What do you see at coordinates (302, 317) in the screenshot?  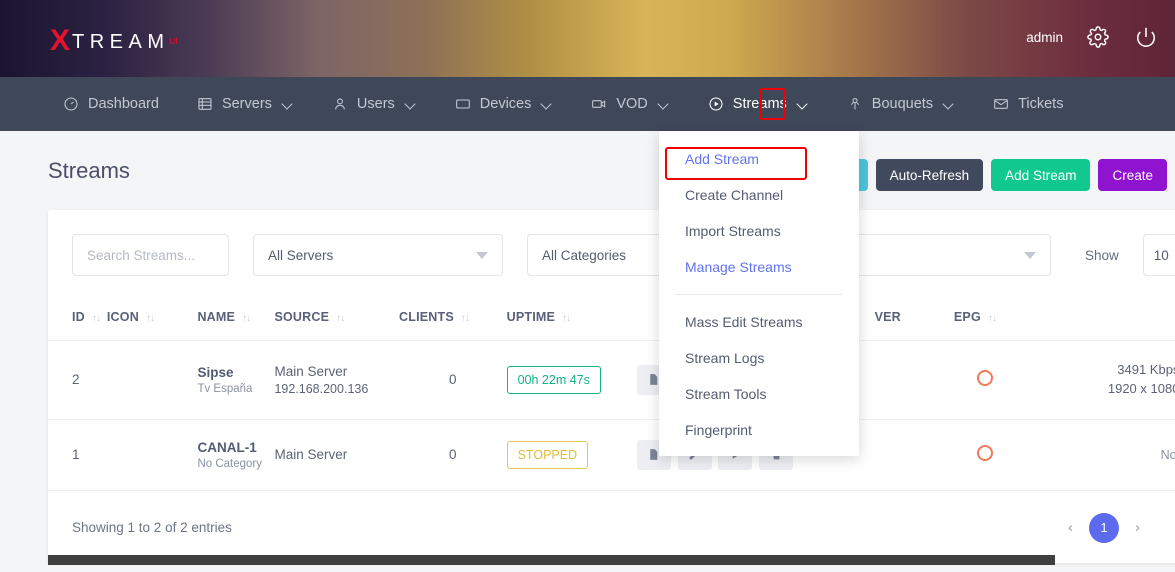 I see `col-label: SOURCE` at bounding box center [302, 317].